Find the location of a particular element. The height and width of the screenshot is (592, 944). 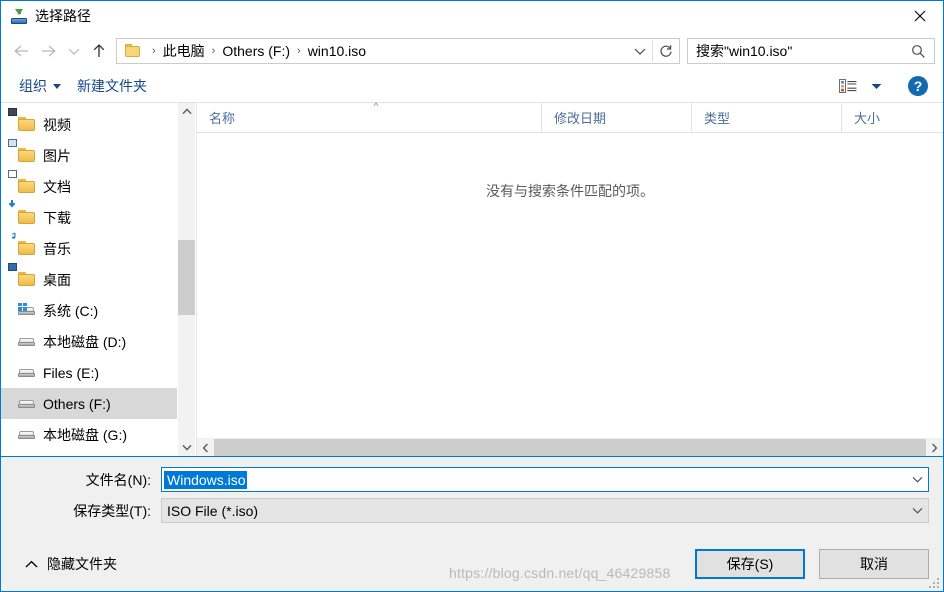

sidebar-item-8: Files (E:) is located at coordinates (89, 372).